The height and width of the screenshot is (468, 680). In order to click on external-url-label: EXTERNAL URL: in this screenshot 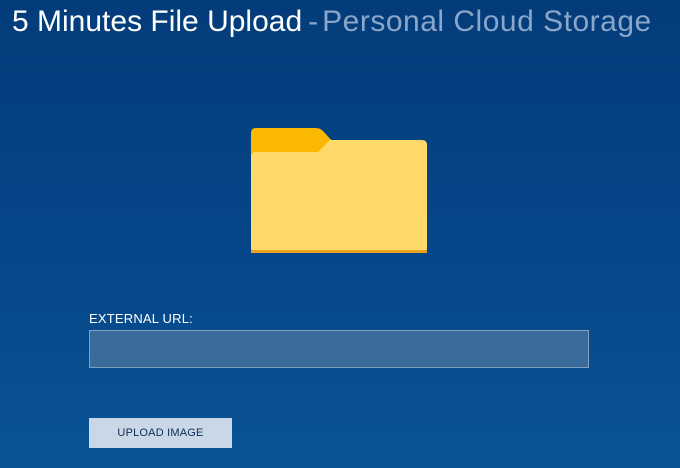, I will do `click(141, 318)`.